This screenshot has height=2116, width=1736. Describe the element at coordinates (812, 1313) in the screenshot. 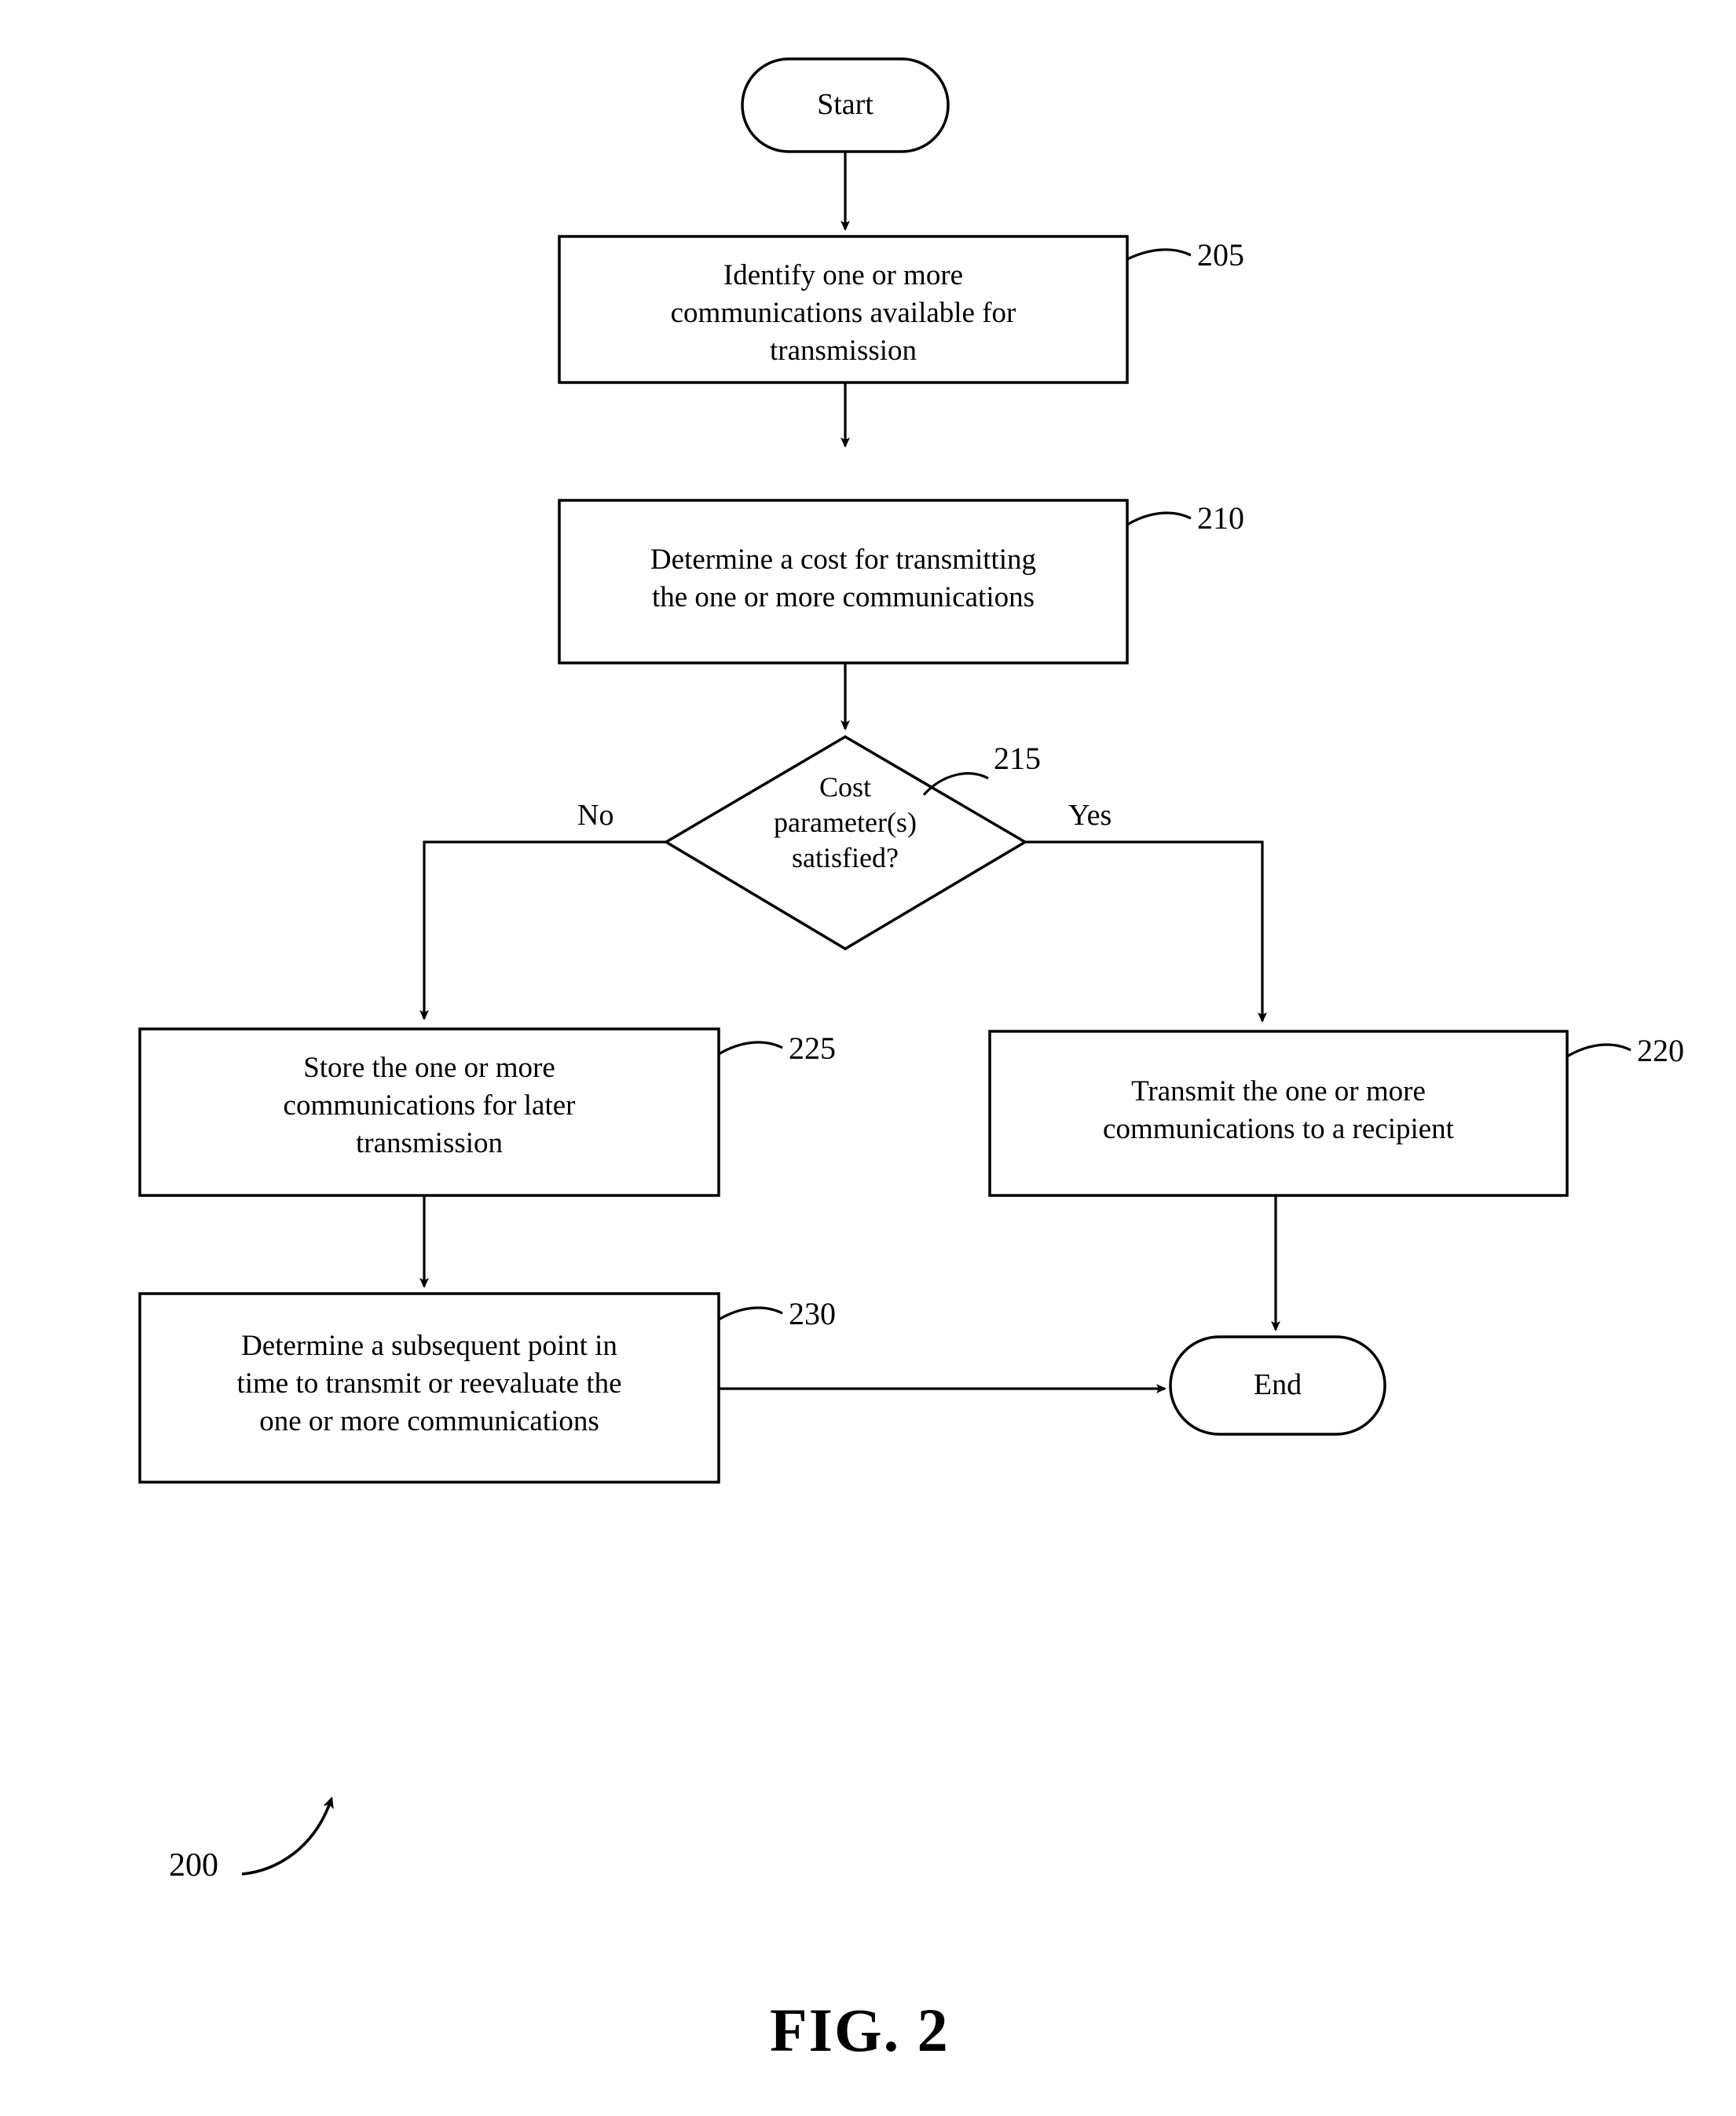

I see `reference-numeral-230: 230` at that location.